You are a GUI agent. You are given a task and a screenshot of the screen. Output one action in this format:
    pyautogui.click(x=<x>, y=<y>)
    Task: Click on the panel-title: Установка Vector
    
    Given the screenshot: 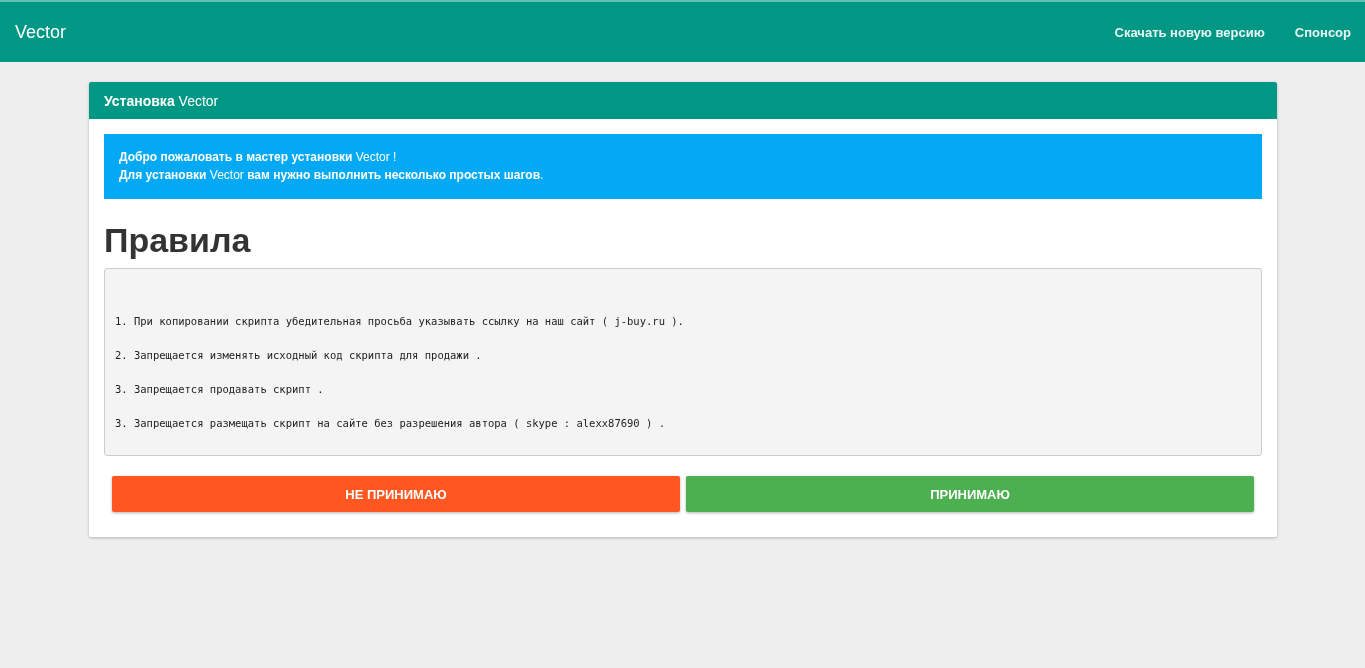 What is the action you would take?
    pyautogui.click(x=161, y=100)
    